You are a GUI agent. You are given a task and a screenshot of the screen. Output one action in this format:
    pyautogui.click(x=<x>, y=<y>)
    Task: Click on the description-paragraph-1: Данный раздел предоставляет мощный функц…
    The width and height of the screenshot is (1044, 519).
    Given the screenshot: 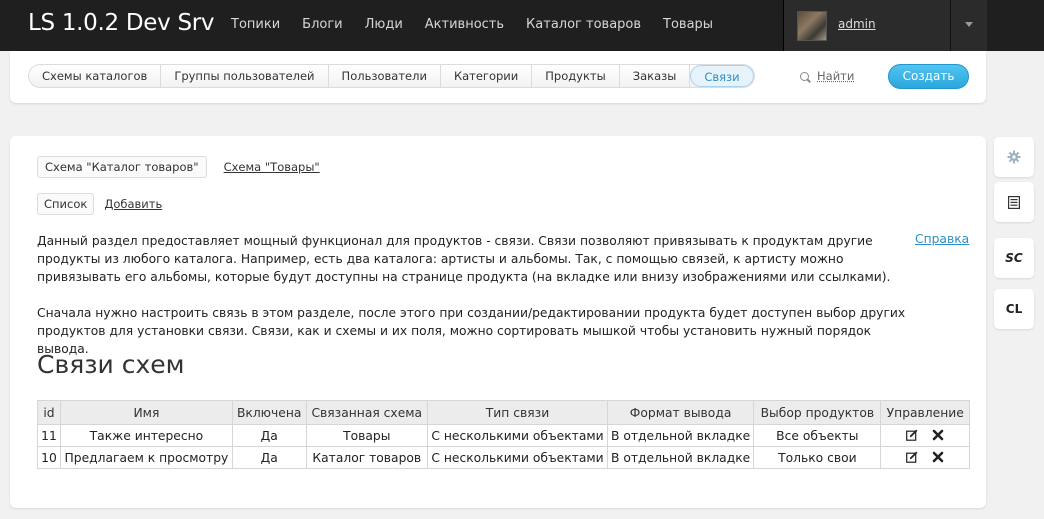 What is the action you would take?
    pyautogui.click(x=464, y=259)
    